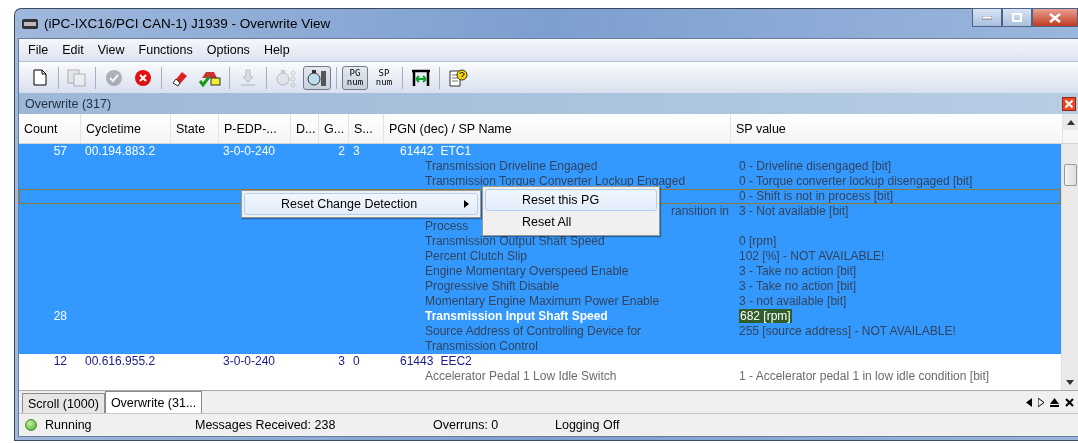 This screenshot has width=1078, height=443. What do you see at coordinates (555, 181) in the screenshot?
I see `signal-name: Transmission Torque Converter Lockup Engaged` at bounding box center [555, 181].